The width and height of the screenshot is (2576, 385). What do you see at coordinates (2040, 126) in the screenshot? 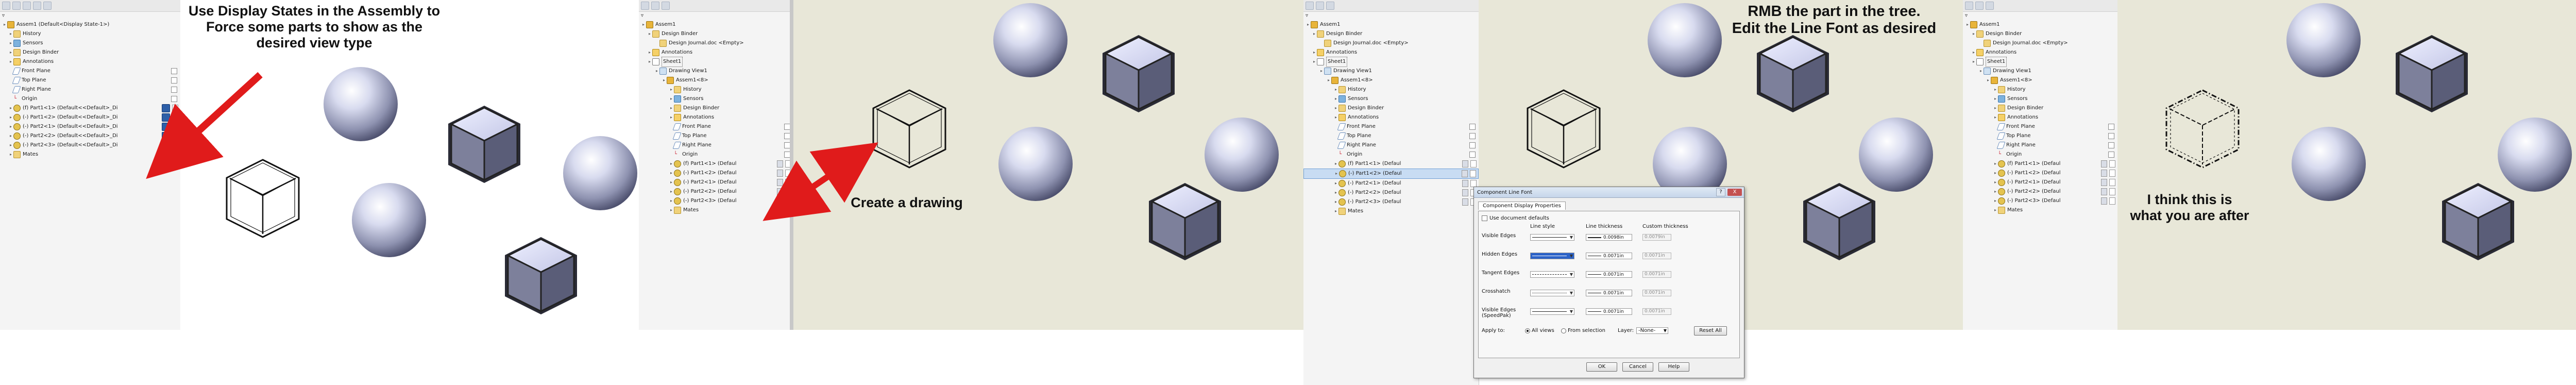
I see `tree-item: Front Plane` at bounding box center [2040, 126].